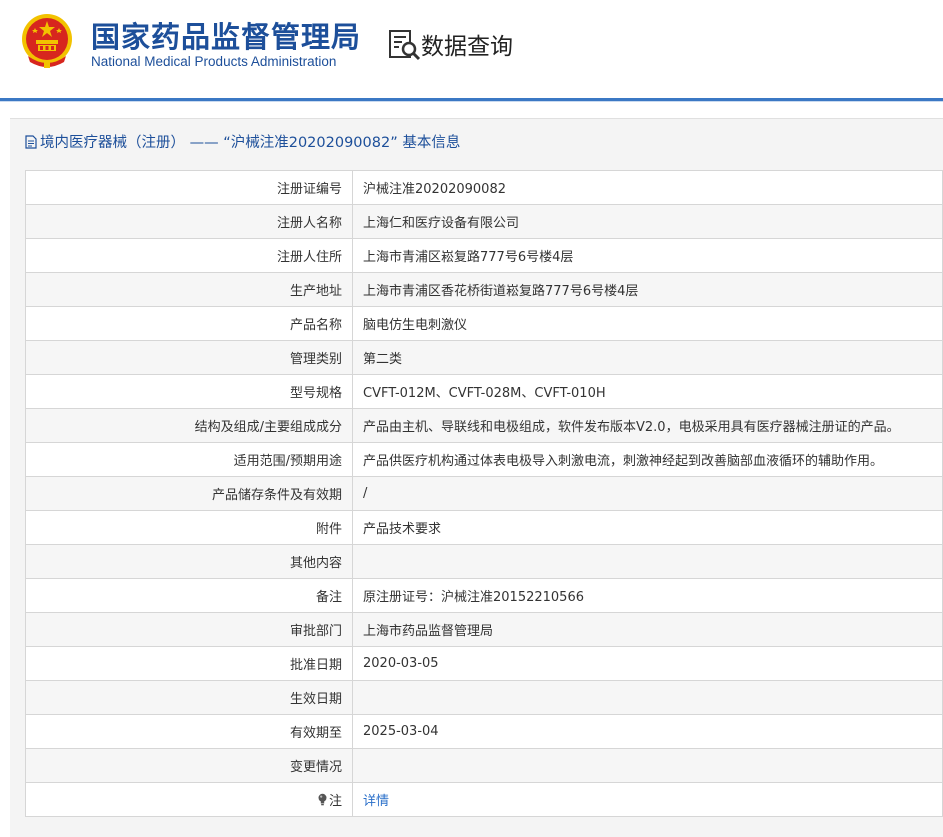  What do you see at coordinates (376, 801) in the screenshot?
I see `details-link: 详情` at bounding box center [376, 801].